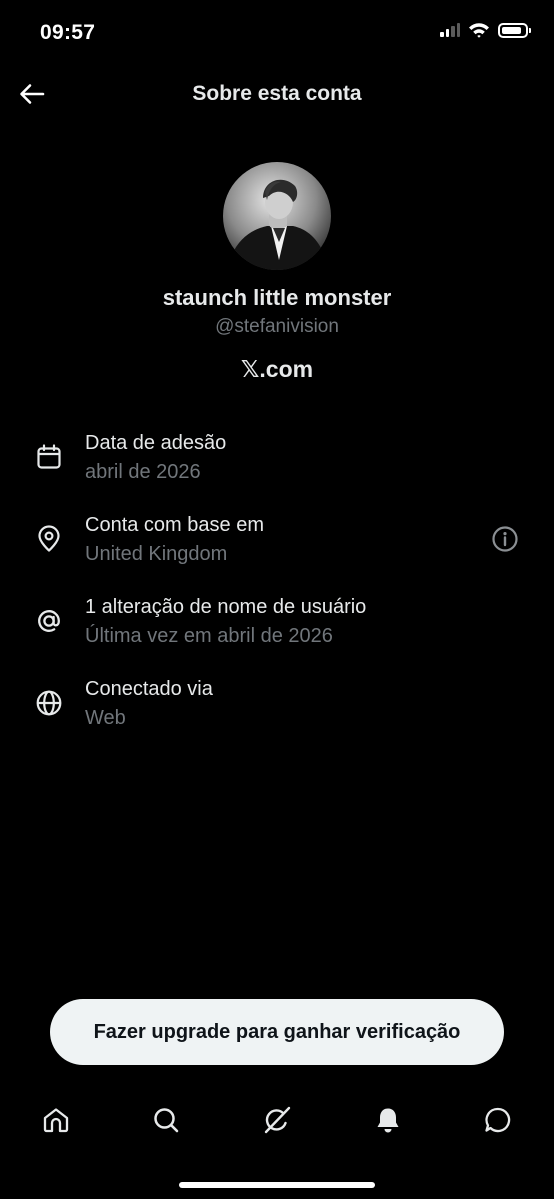 Image resolution: width=554 pixels, height=1199 pixels. I want to click on info-icon, so click(505, 539).